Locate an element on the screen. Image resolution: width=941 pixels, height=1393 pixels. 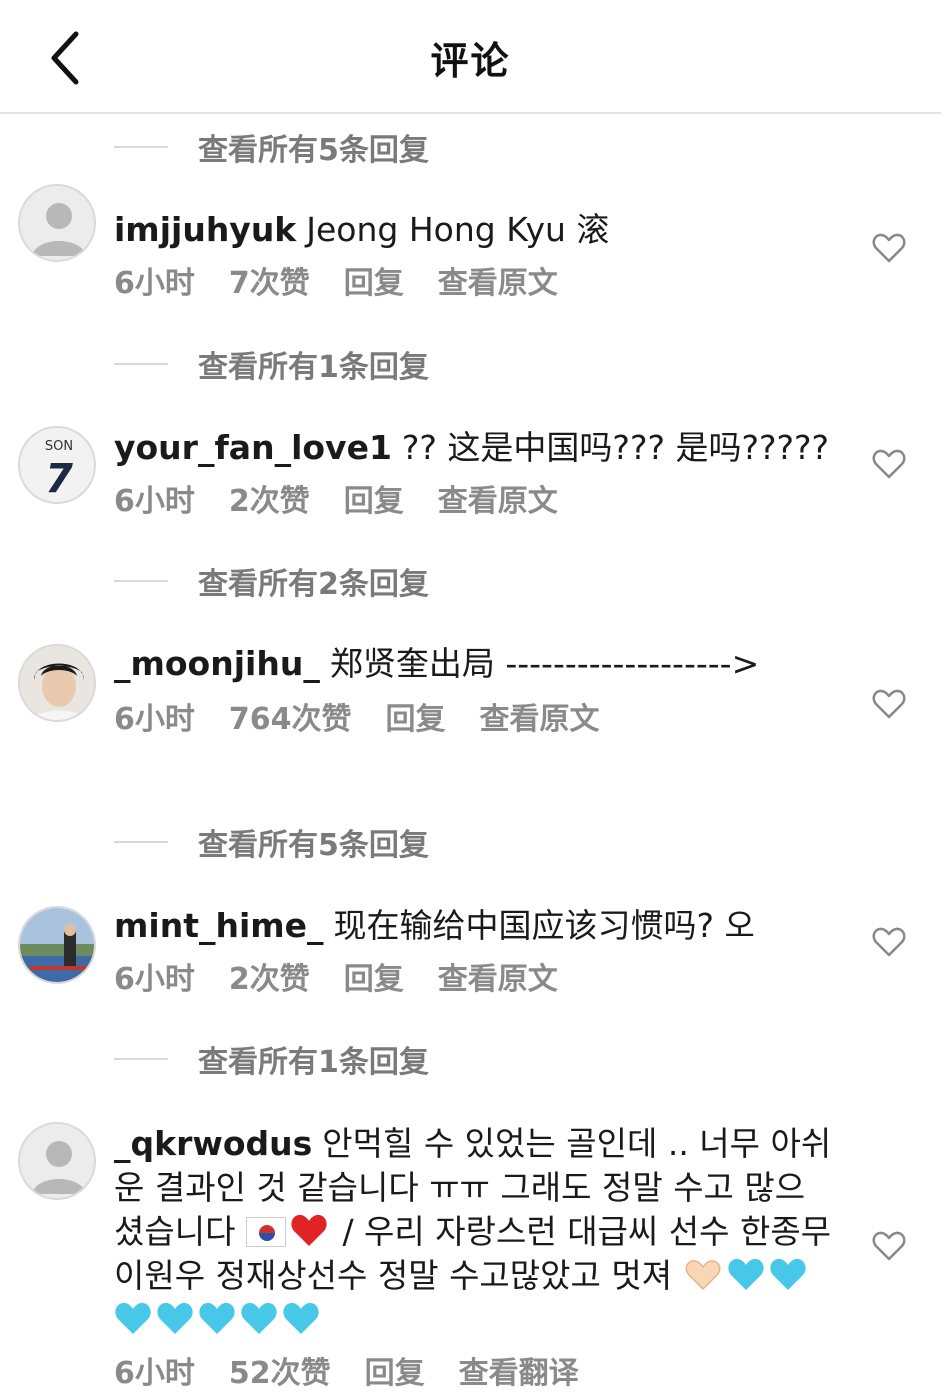
comment-text: ?? 这是中国吗??? 是吗????? is located at coordinates (615, 447).